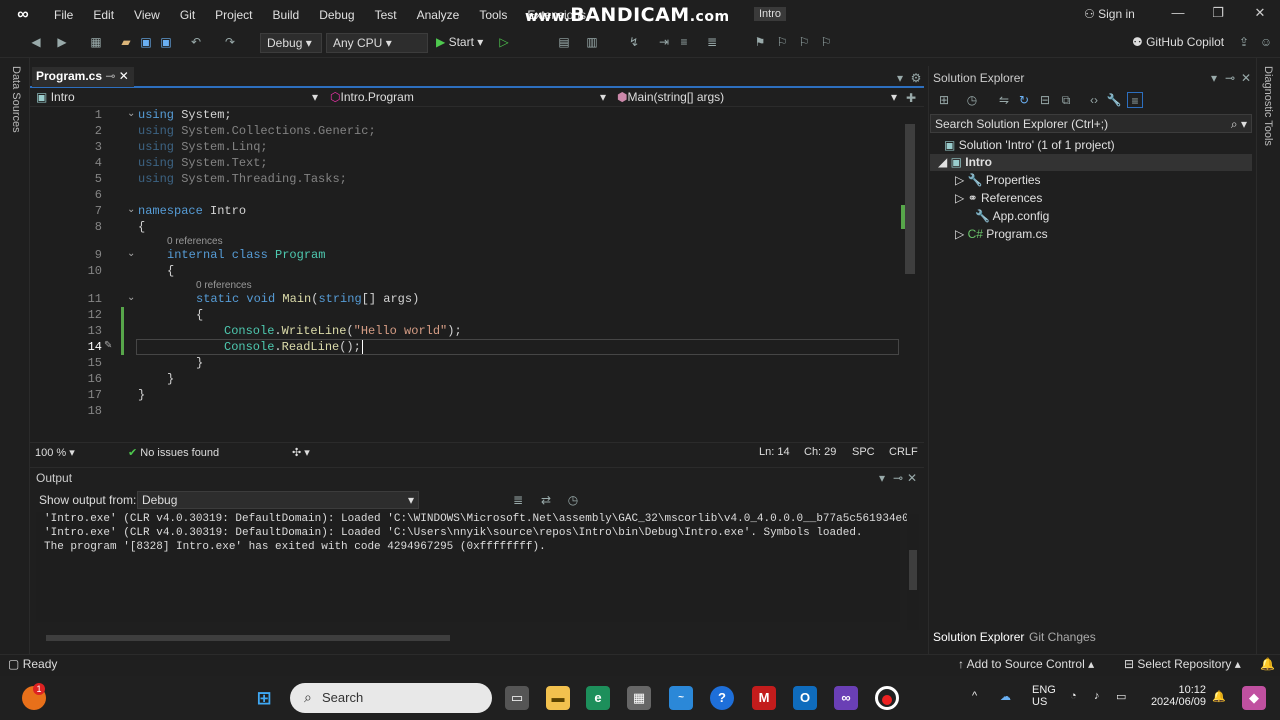 The image size is (1280, 720). I want to click on menu-tools: Tools, so click(493, 15).